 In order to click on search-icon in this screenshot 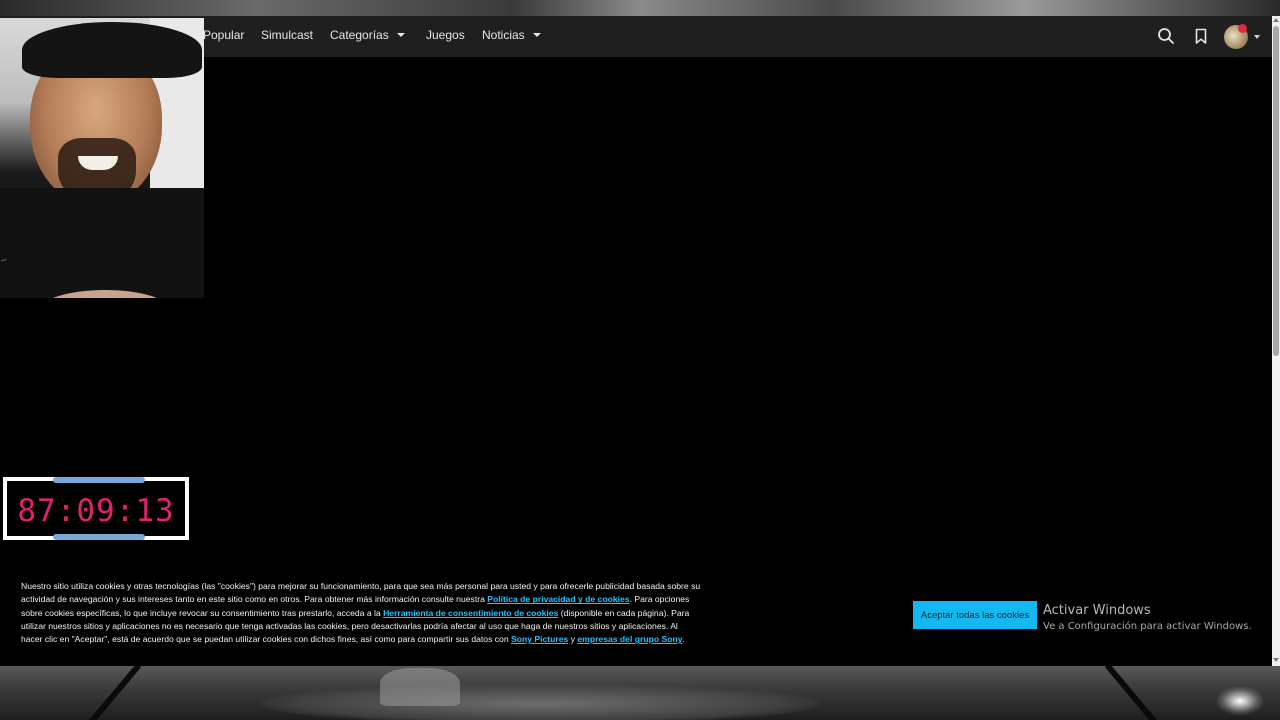, I will do `click(1166, 36)`.